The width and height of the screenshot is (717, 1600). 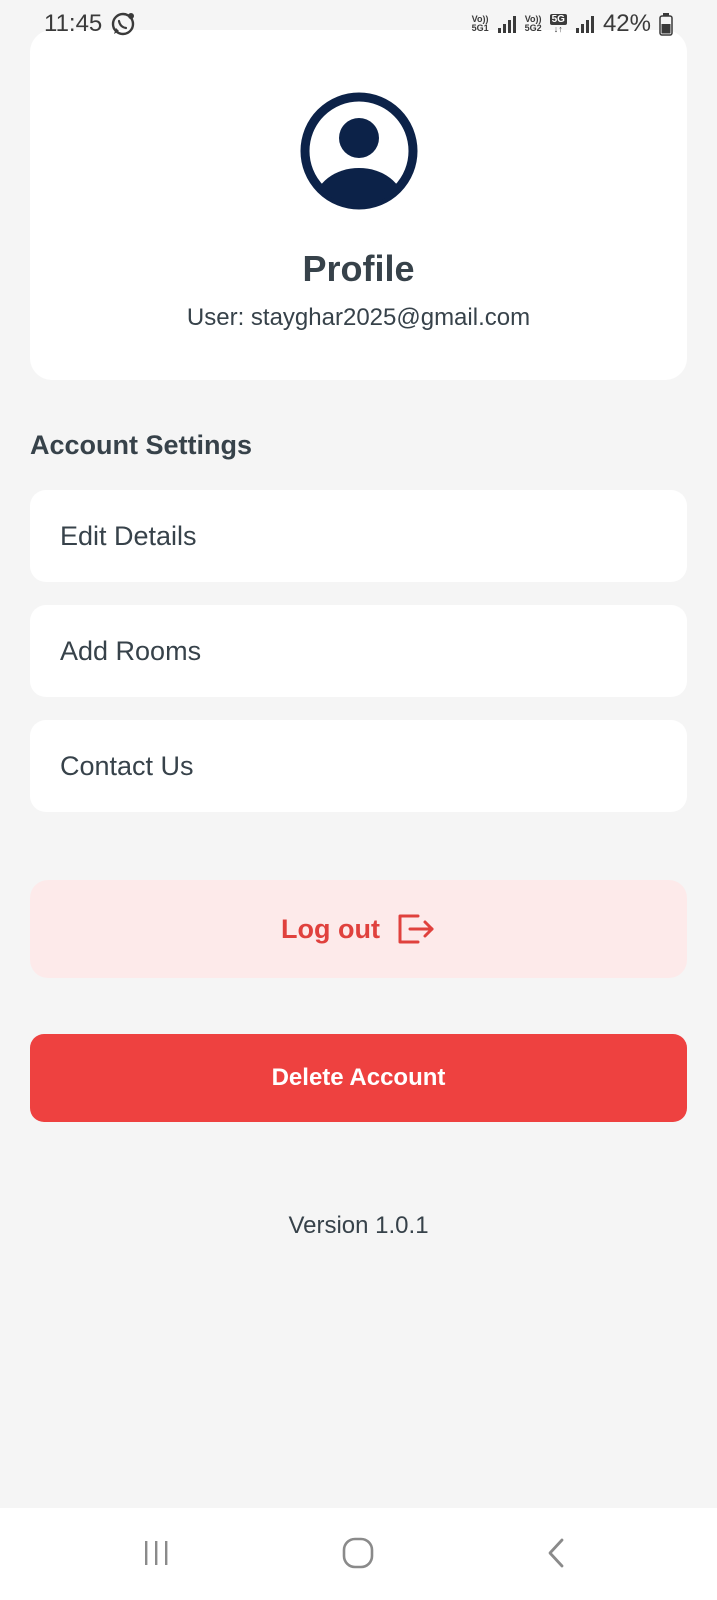 I want to click on home-icon, so click(x=358, y=1553).